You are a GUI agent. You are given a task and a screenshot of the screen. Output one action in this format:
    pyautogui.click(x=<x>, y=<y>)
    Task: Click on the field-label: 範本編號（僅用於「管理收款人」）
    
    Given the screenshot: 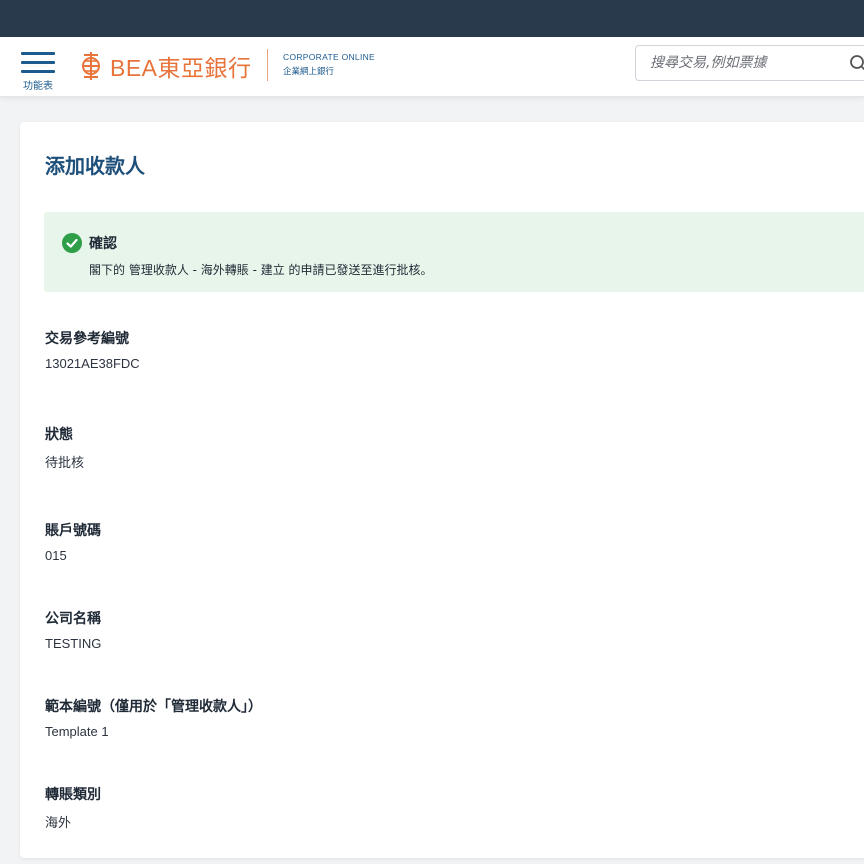 What is the action you would take?
    pyautogui.click(x=153, y=707)
    